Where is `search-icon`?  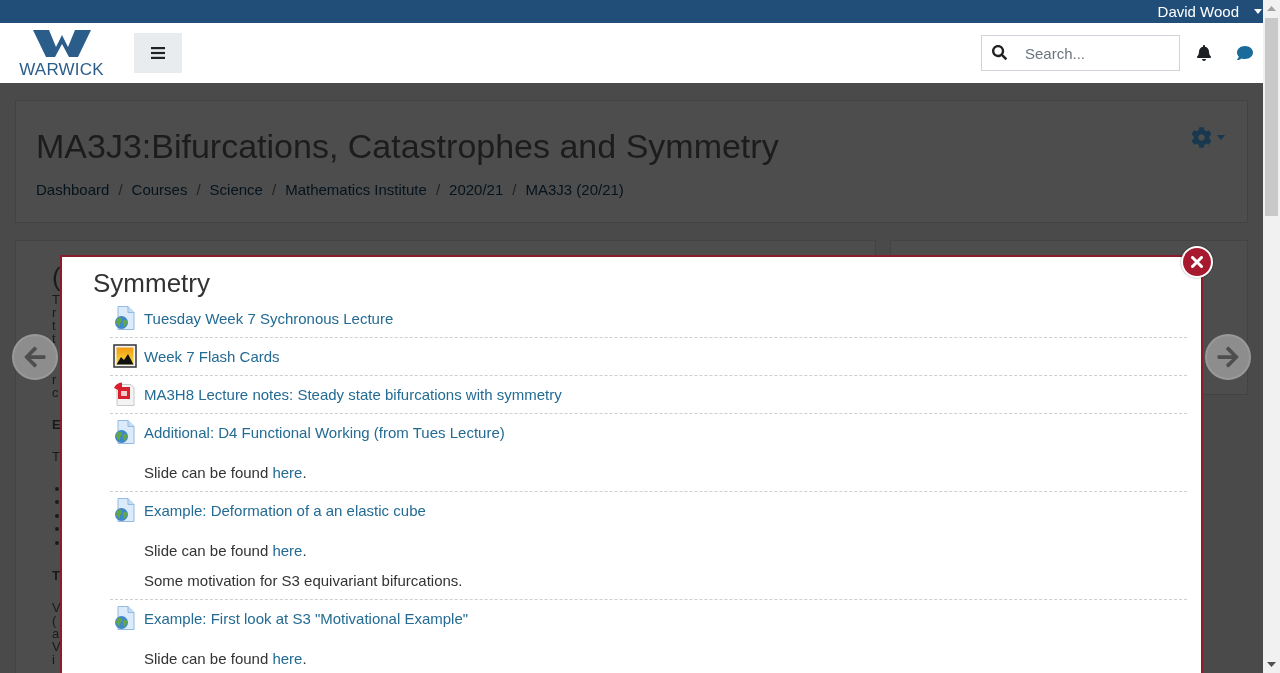
search-icon is located at coordinates (999, 52).